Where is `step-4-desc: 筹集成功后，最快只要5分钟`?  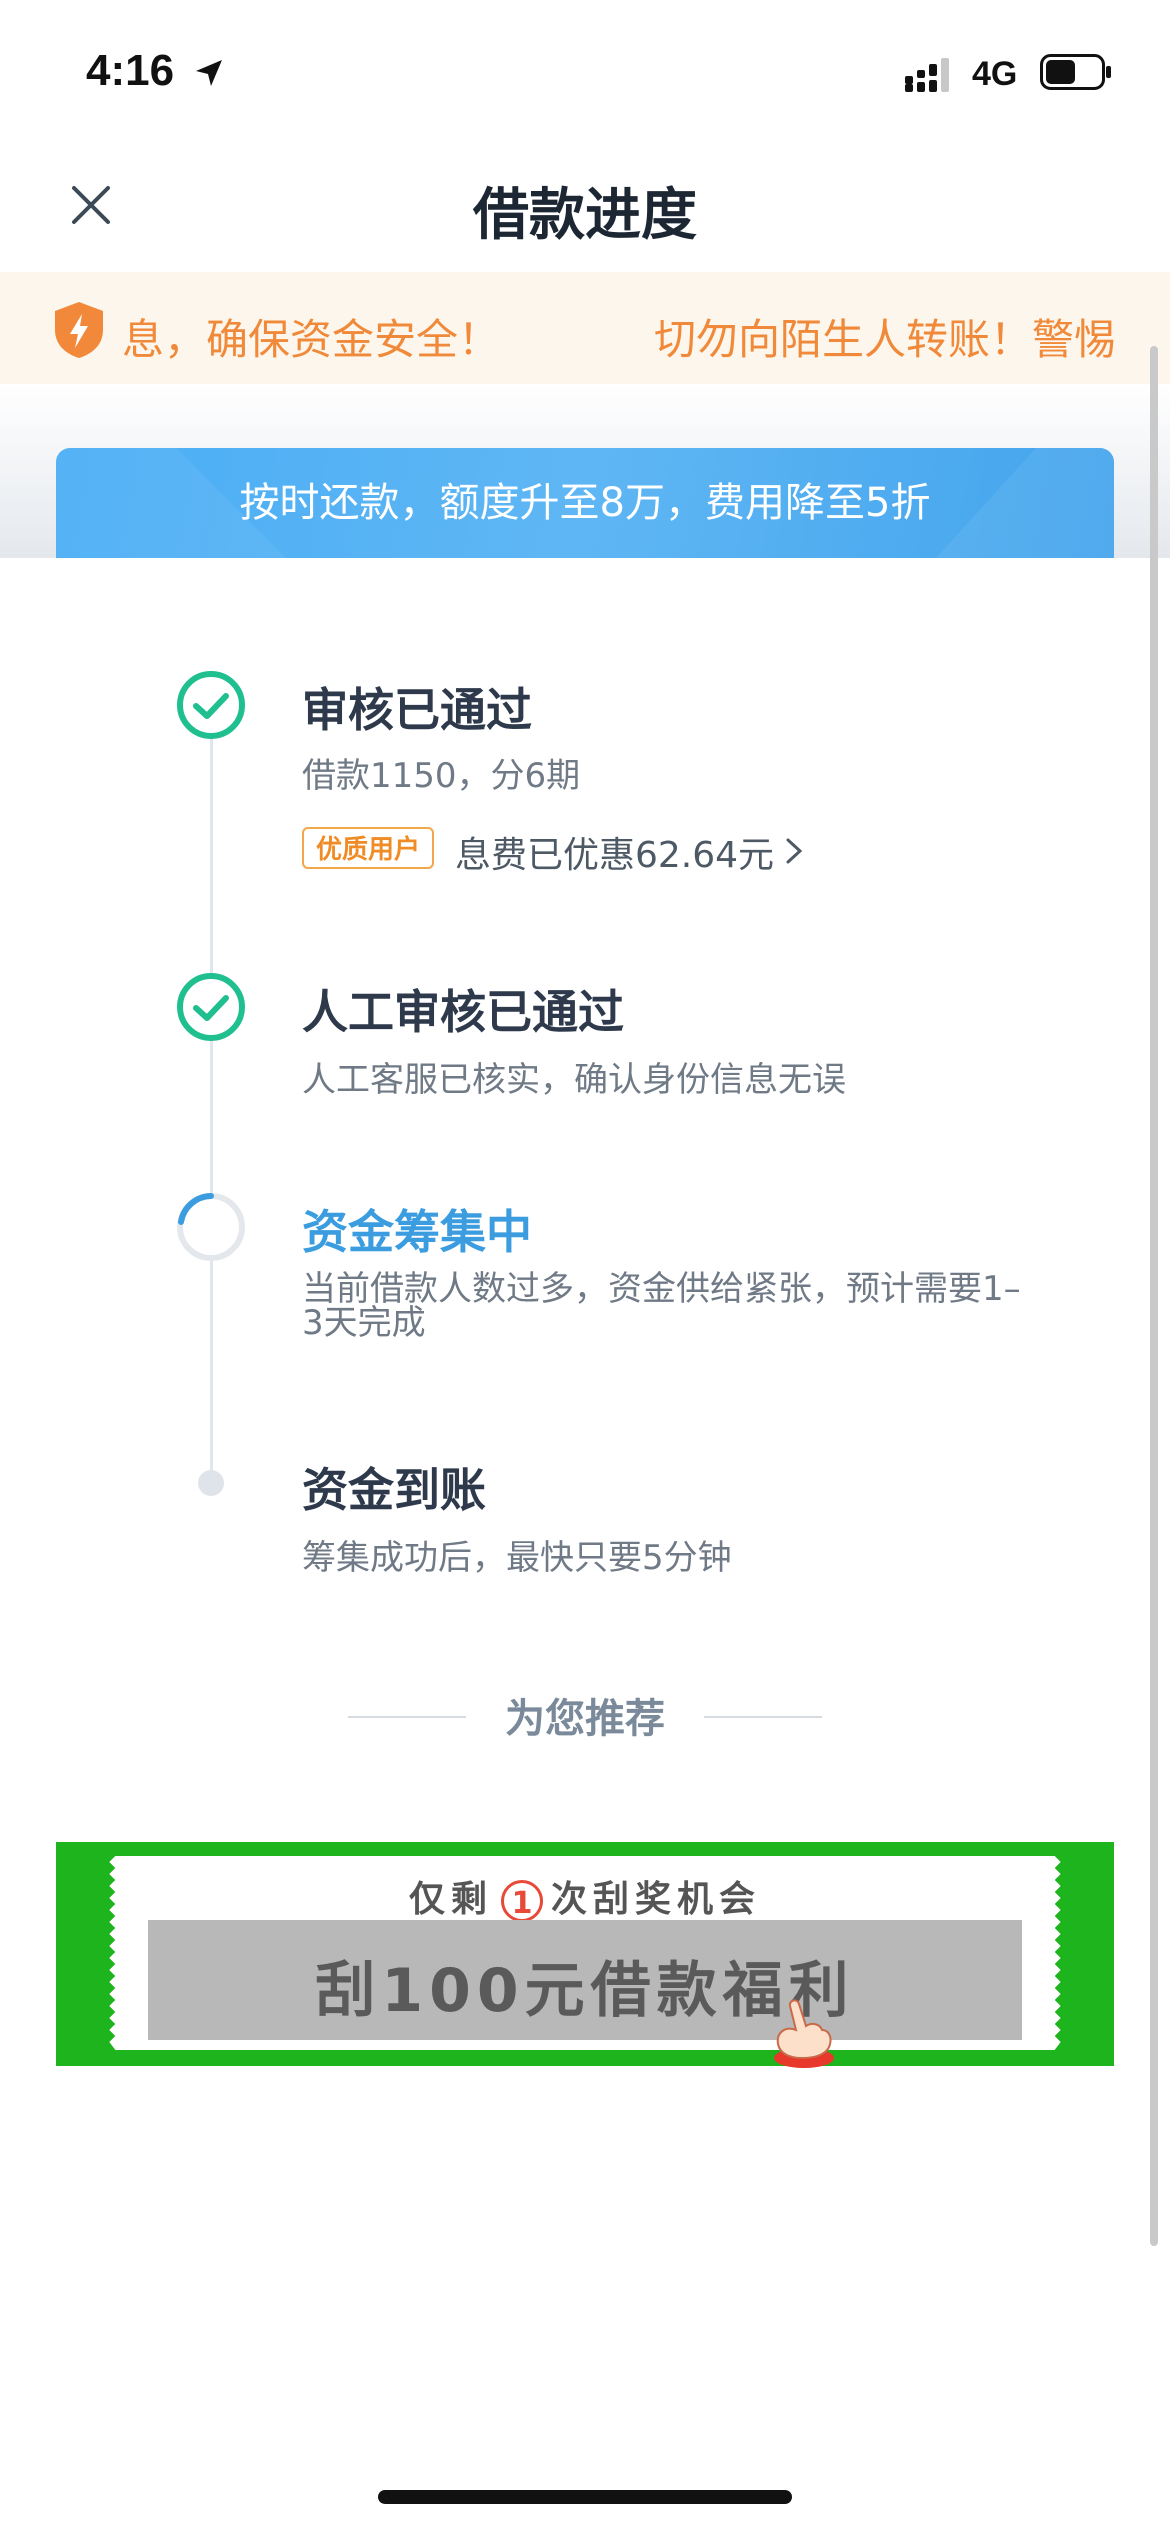 step-4-desc: 筹集成功后，最快只要5分钟 is located at coordinates (517, 1558).